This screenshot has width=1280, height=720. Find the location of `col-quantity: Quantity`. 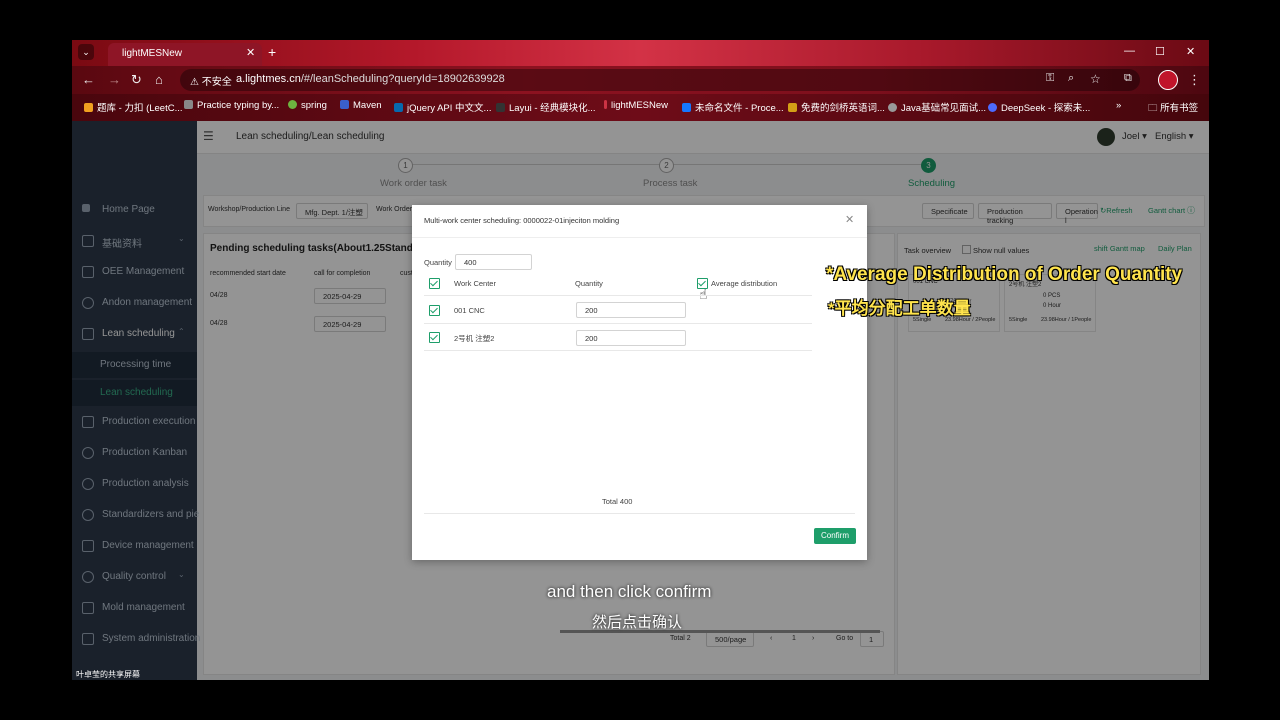

col-quantity: Quantity is located at coordinates (589, 283).